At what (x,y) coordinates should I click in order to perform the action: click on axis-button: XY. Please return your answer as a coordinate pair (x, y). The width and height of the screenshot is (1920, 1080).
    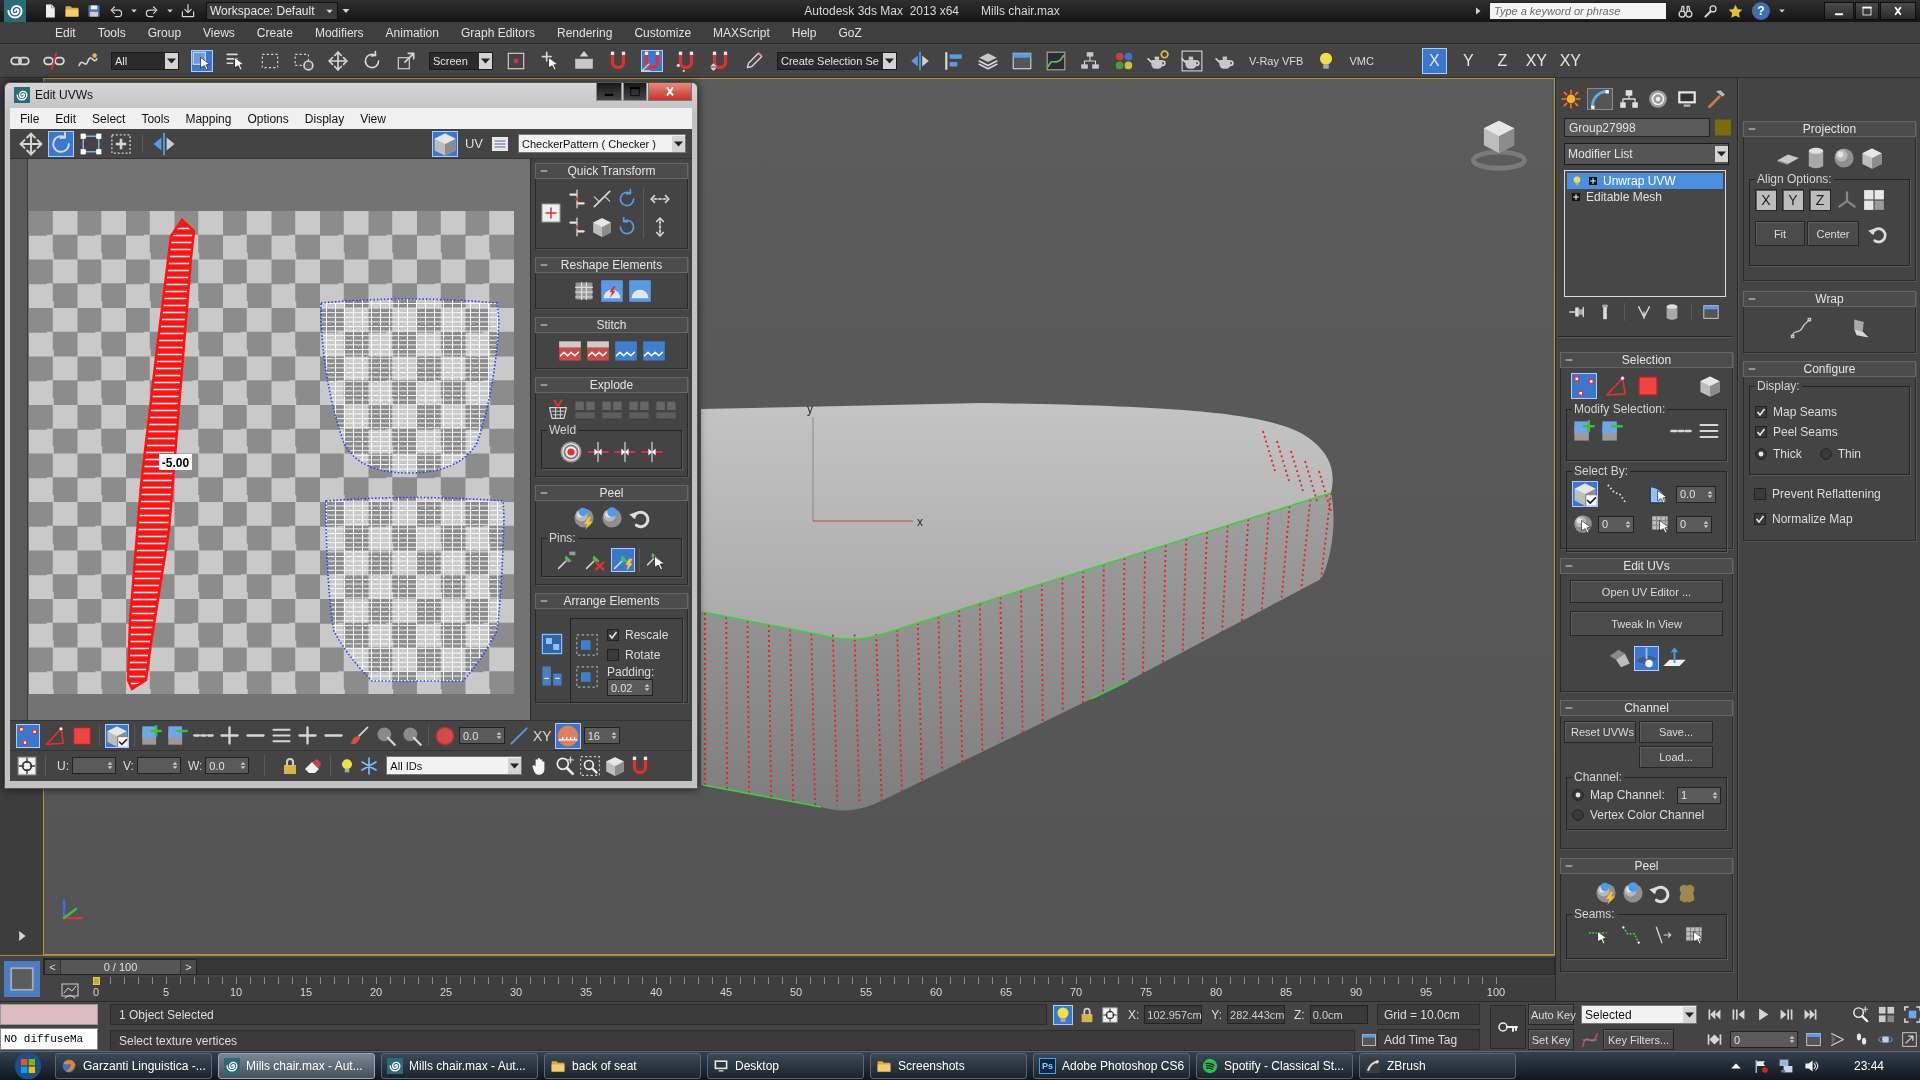
    Looking at the image, I should click on (542, 735).